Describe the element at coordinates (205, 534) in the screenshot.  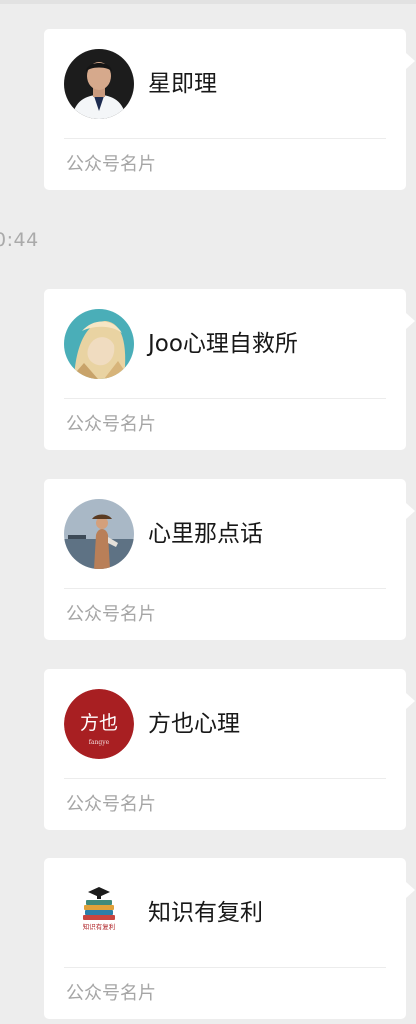
I see `contact-name: 心里那点话` at that location.